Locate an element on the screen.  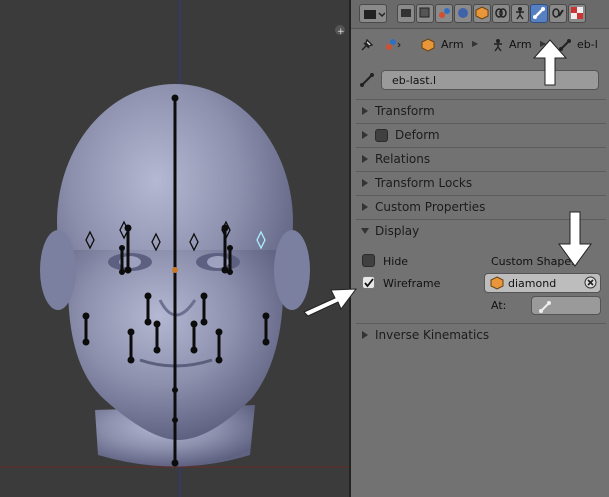
custom-shape-field: diamond is located at coordinates (542, 283).